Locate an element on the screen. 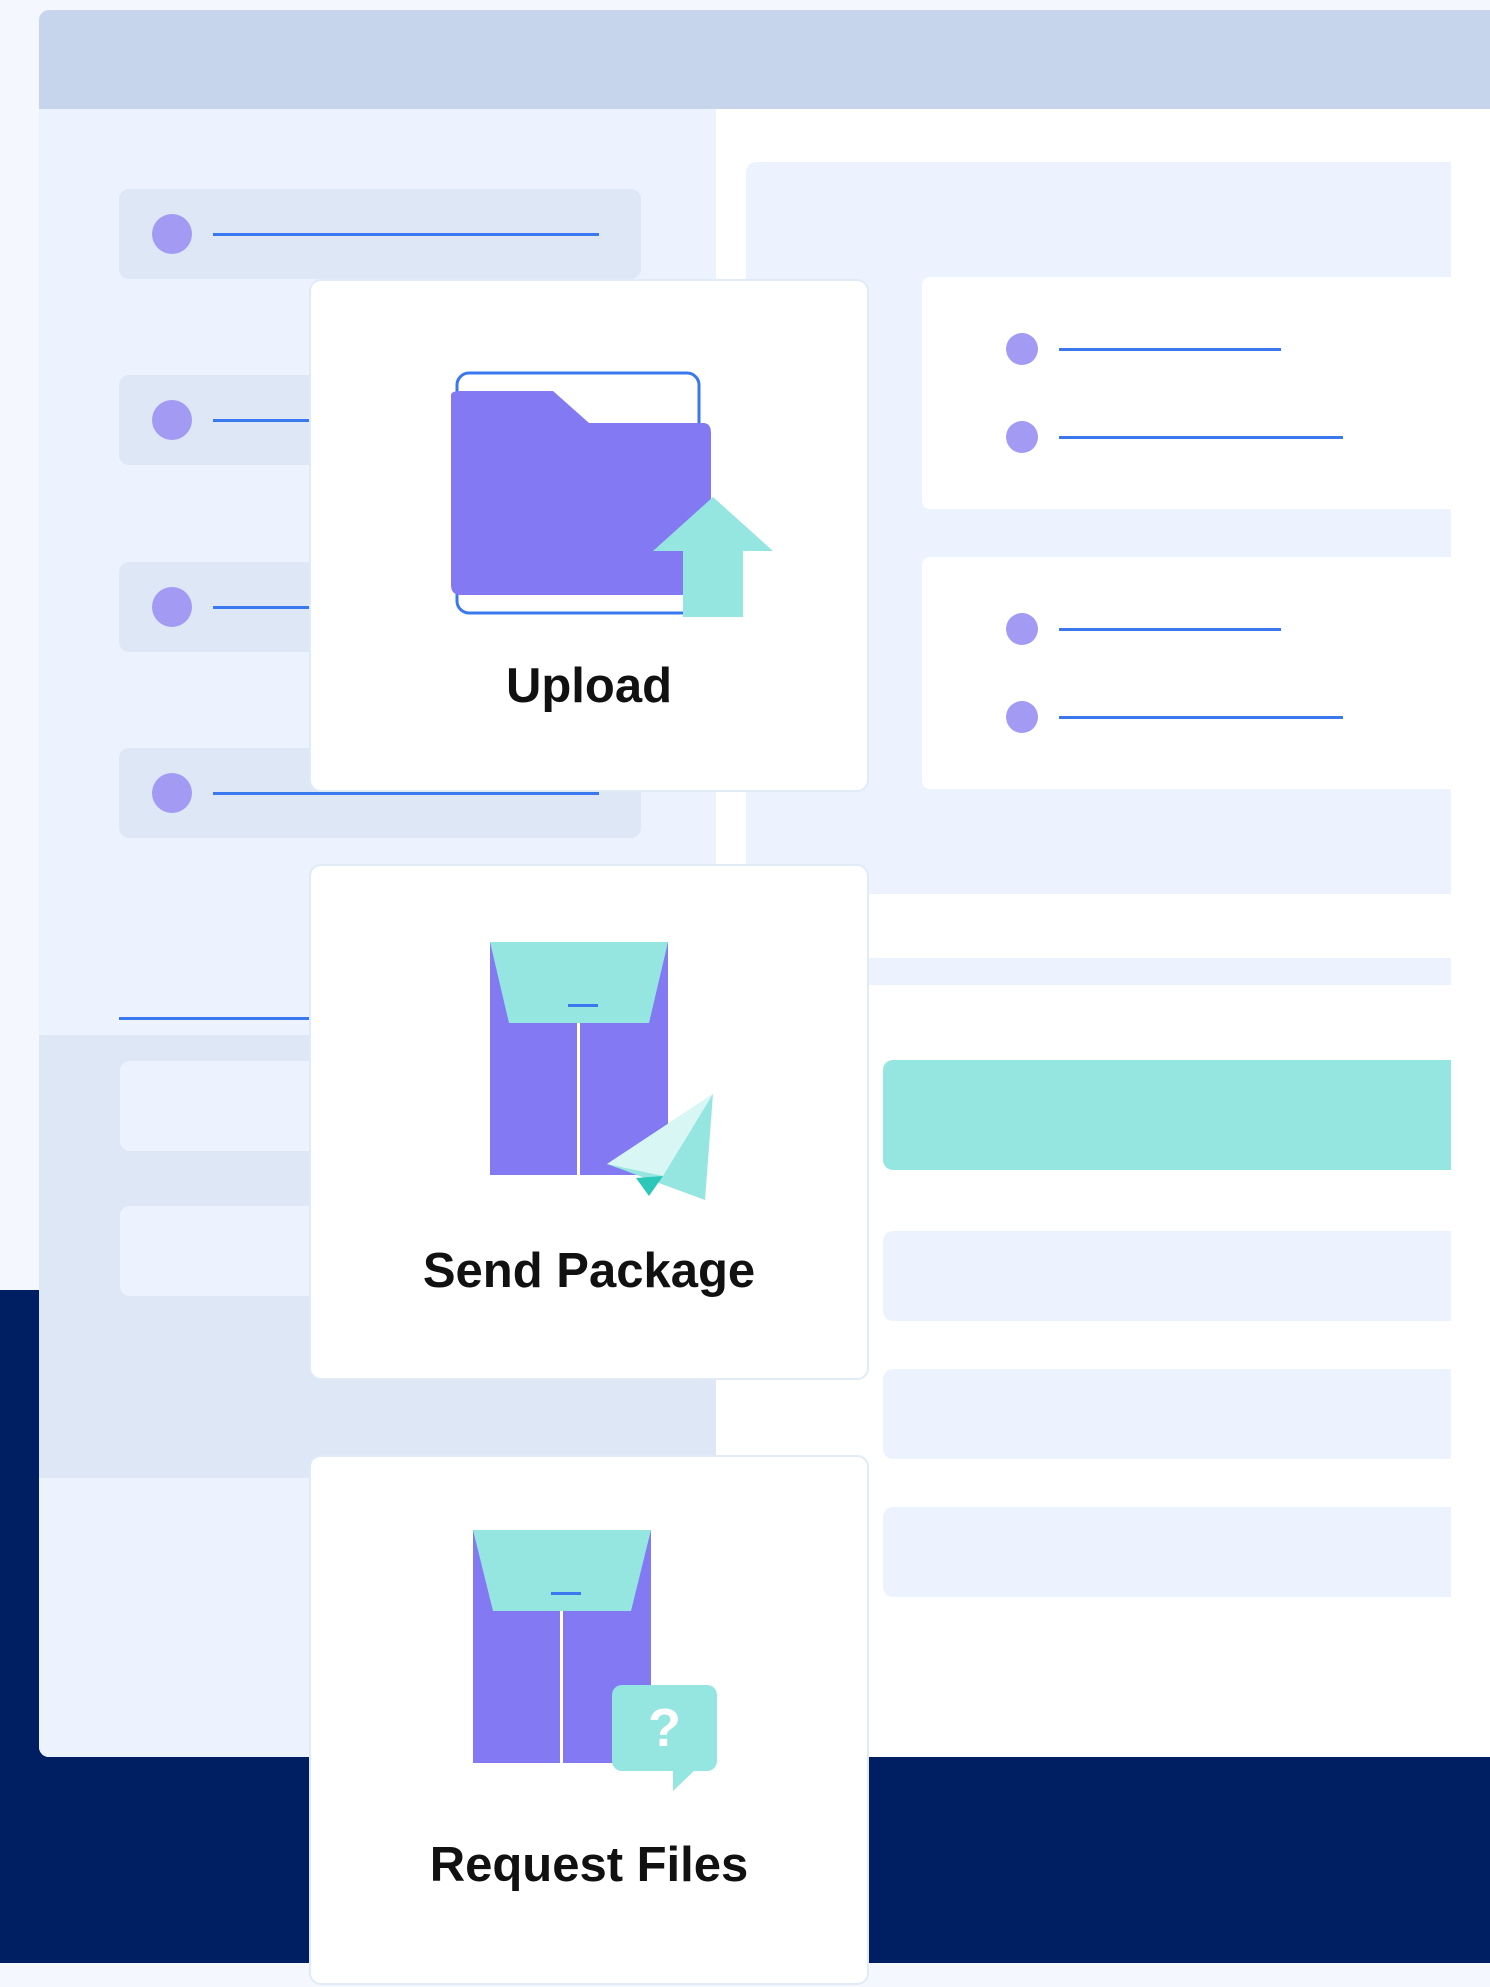  package-send-icon is located at coordinates (601, 1071).